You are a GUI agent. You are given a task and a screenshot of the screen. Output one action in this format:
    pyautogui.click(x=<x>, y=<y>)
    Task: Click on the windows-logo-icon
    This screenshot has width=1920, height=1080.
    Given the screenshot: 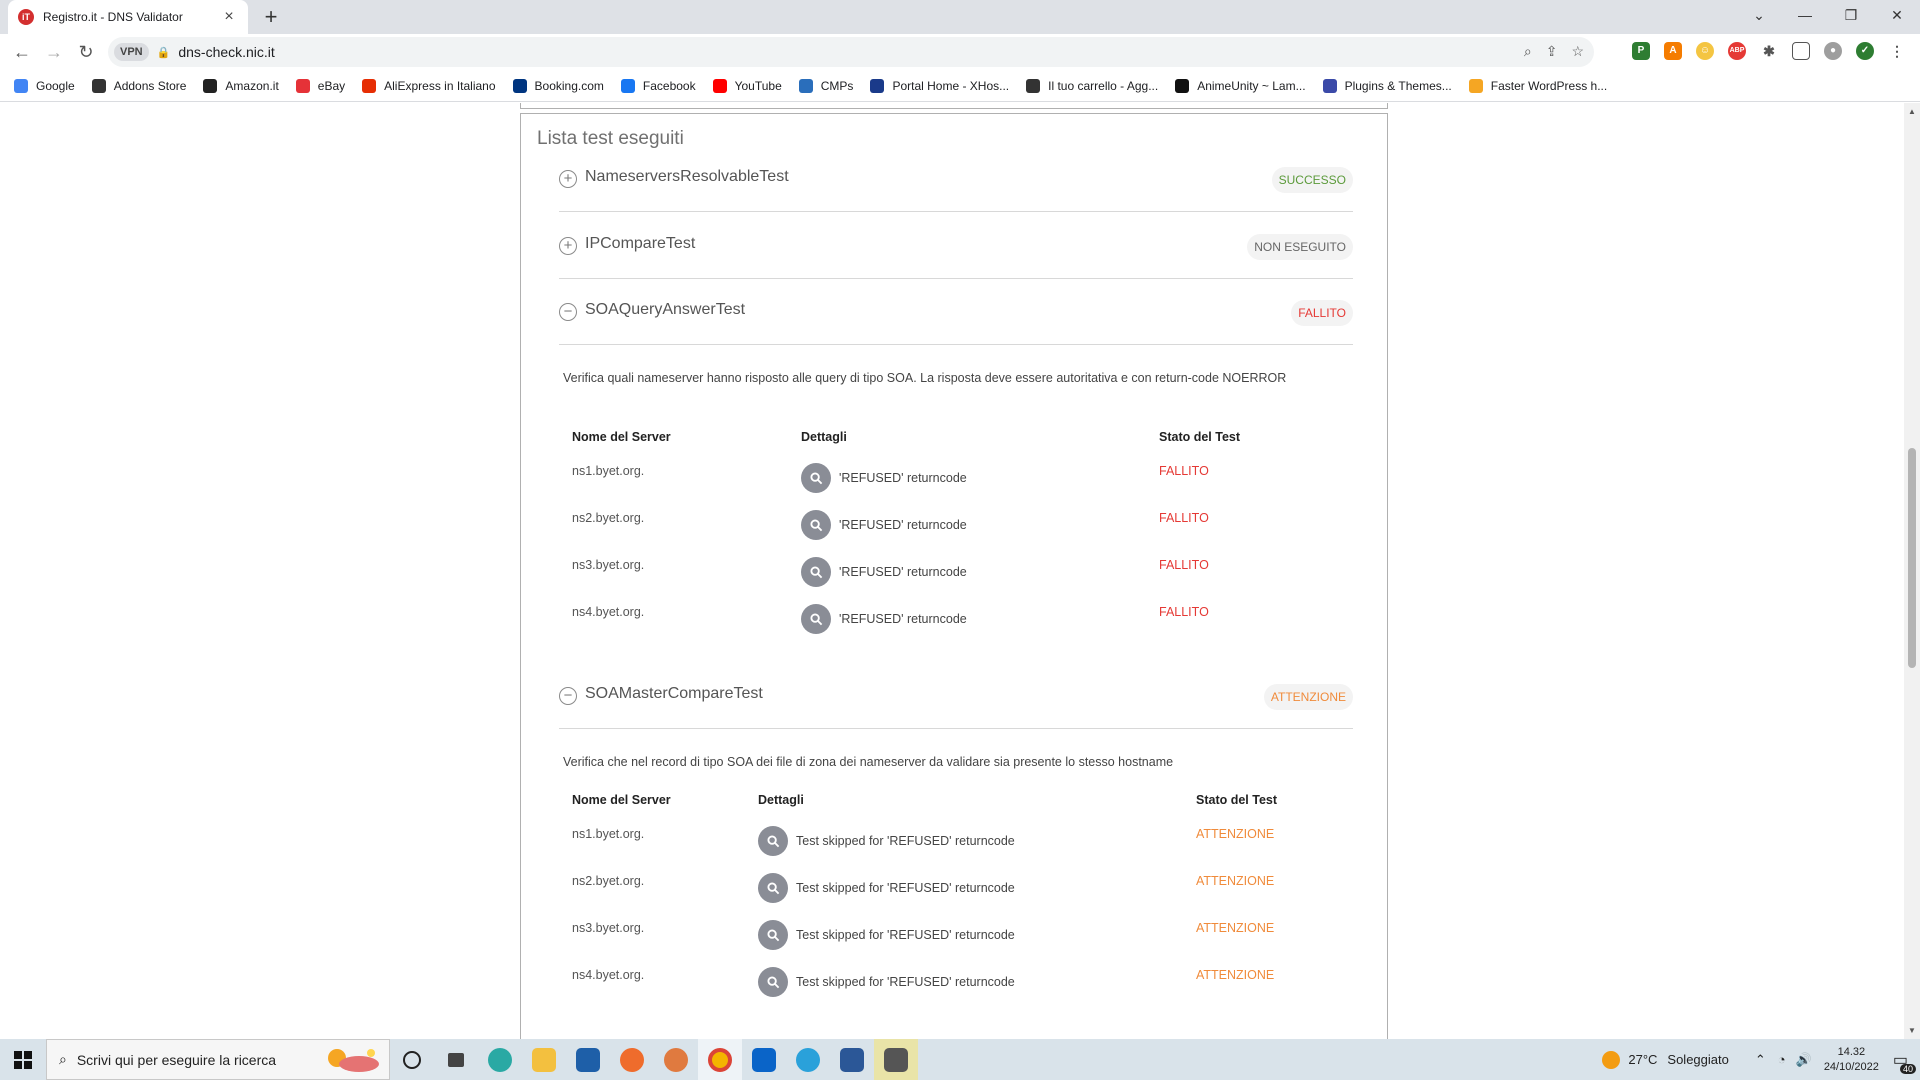 What is the action you would take?
    pyautogui.click(x=23, y=1059)
    